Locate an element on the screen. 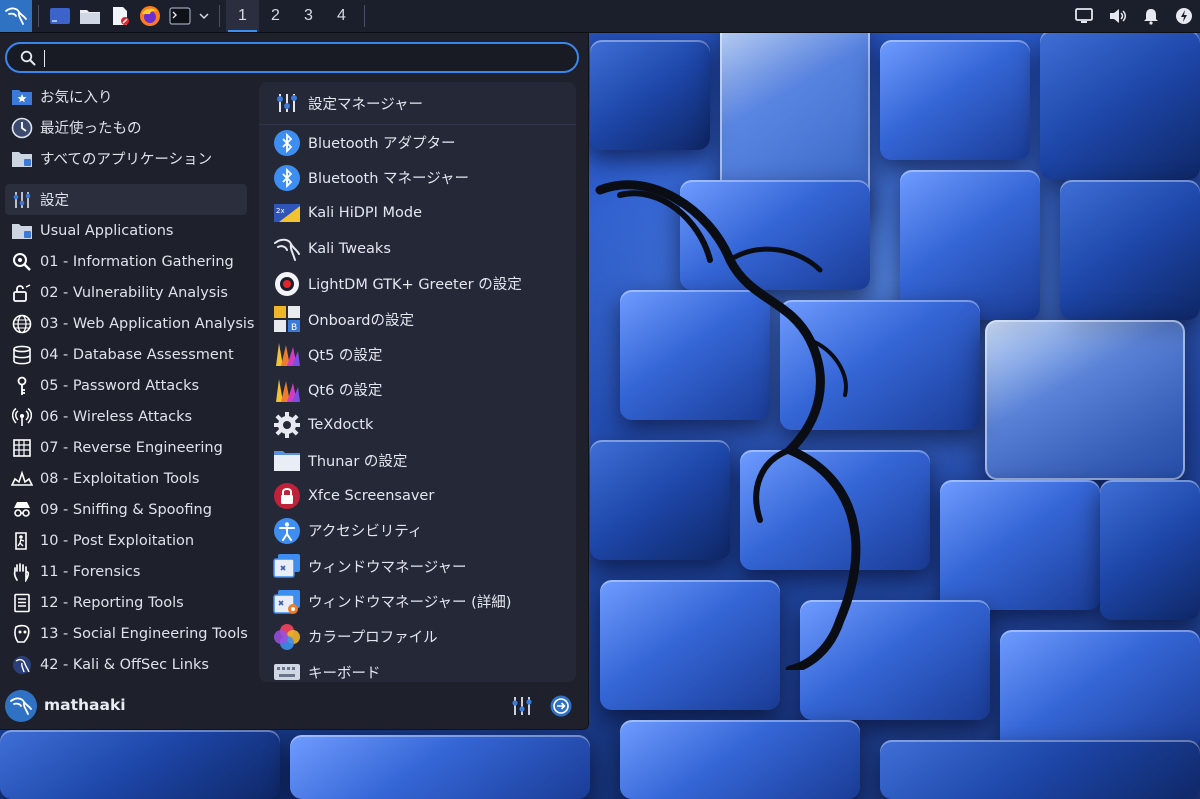 The width and height of the screenshot is (1200, 799). search-box is located at coordinates (292, 57).